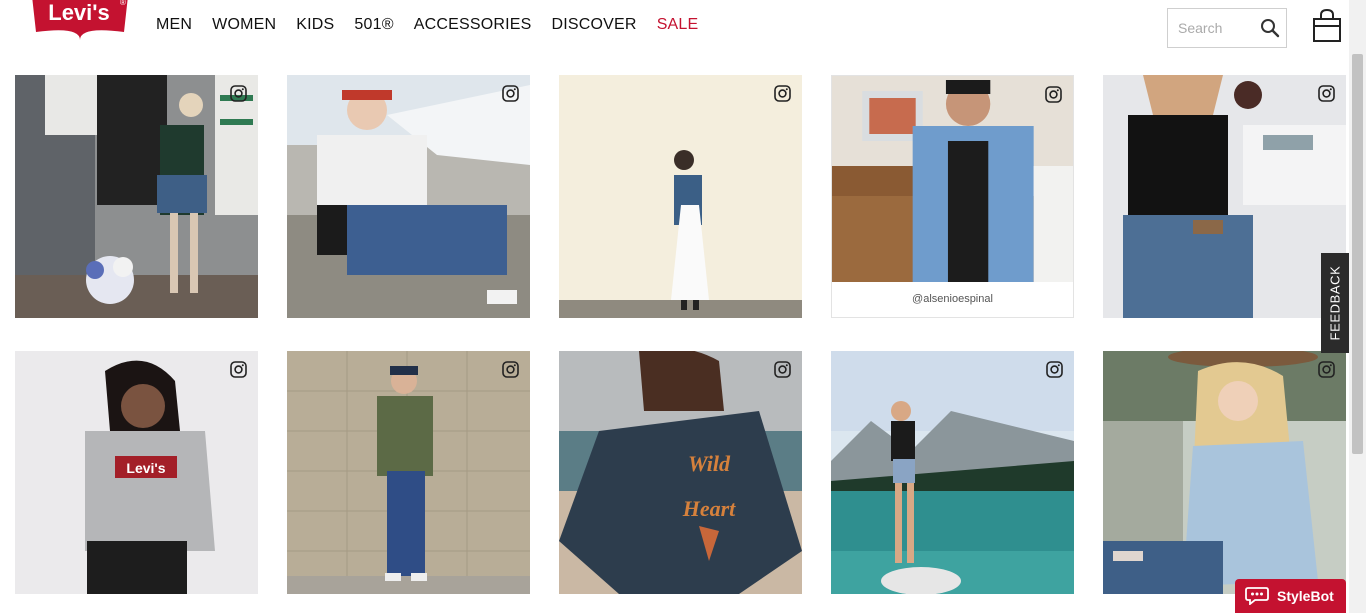 The height and width of the screenshot is (613, 1366). What do you see at coordinates (1327, 26) in the screenshot?
I see `shopping-bag-icon` at bounding box center [1327, 26].